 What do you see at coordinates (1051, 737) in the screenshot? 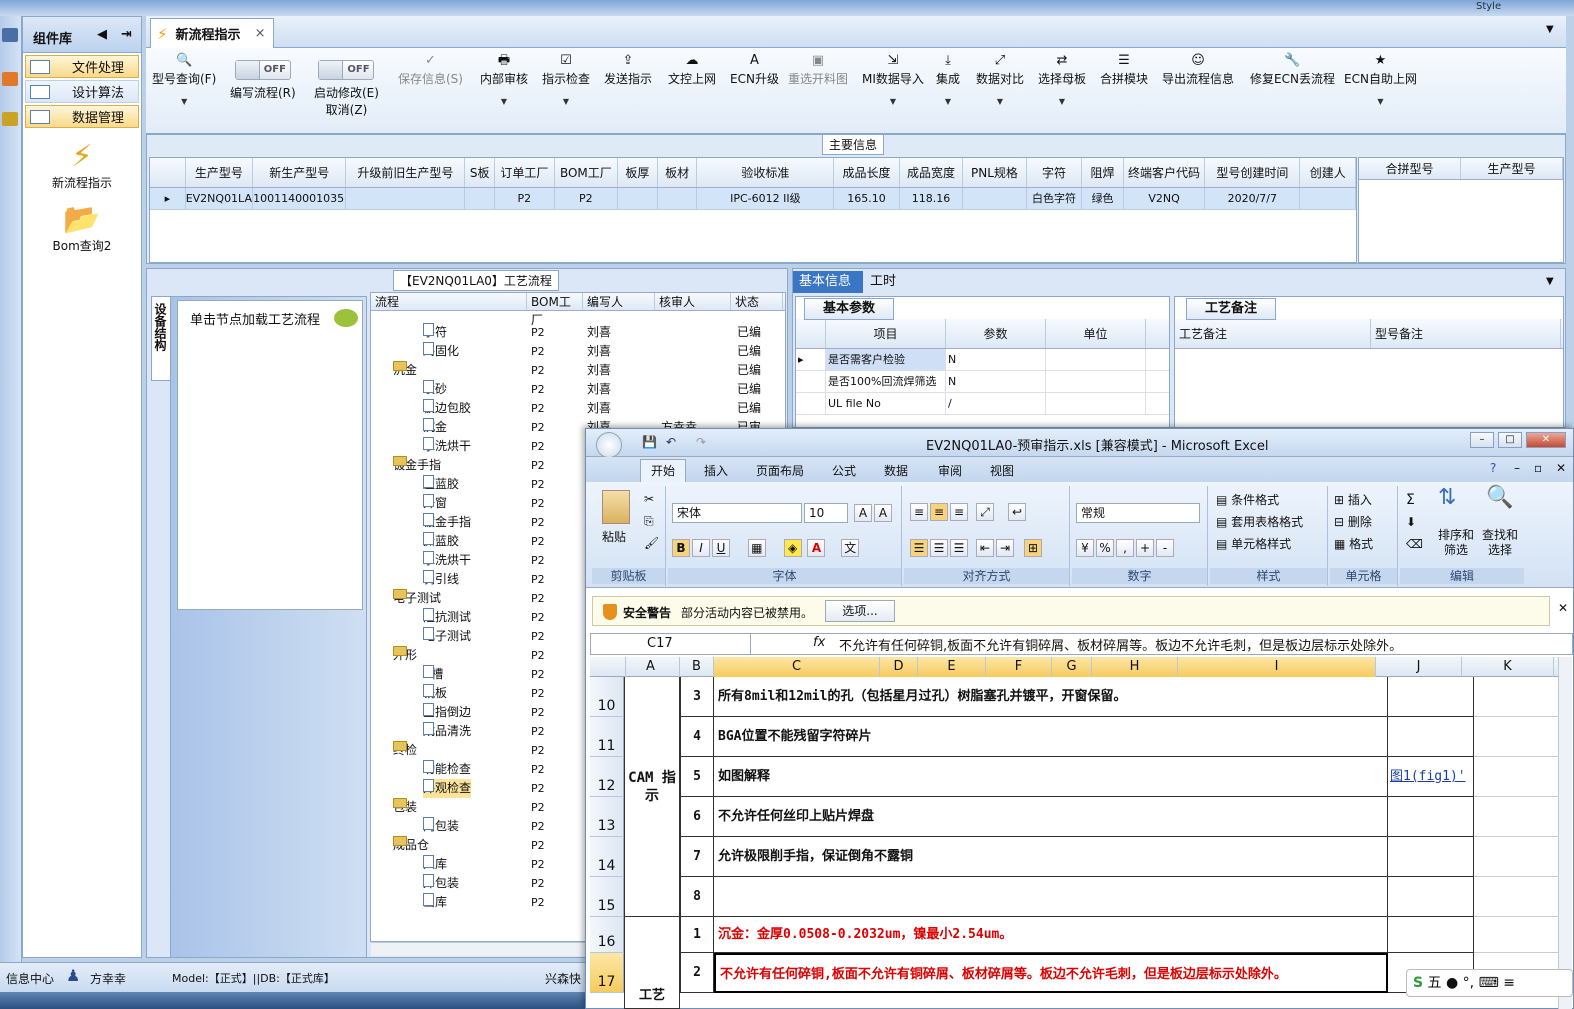
I see `instruction-cell: BGA位置不能残留字符碎片` at bounding box center [1051, 737].